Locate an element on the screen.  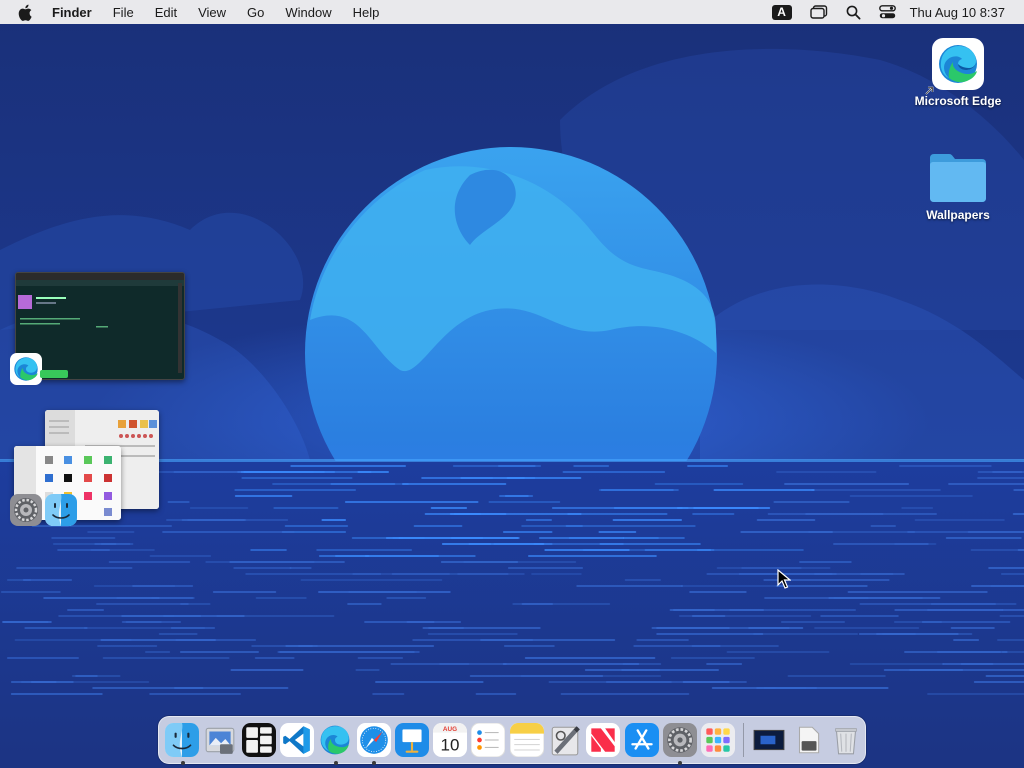
desktop-icon-microsoft-edge: Microsoft Edge is located at coordinates (958, 73).